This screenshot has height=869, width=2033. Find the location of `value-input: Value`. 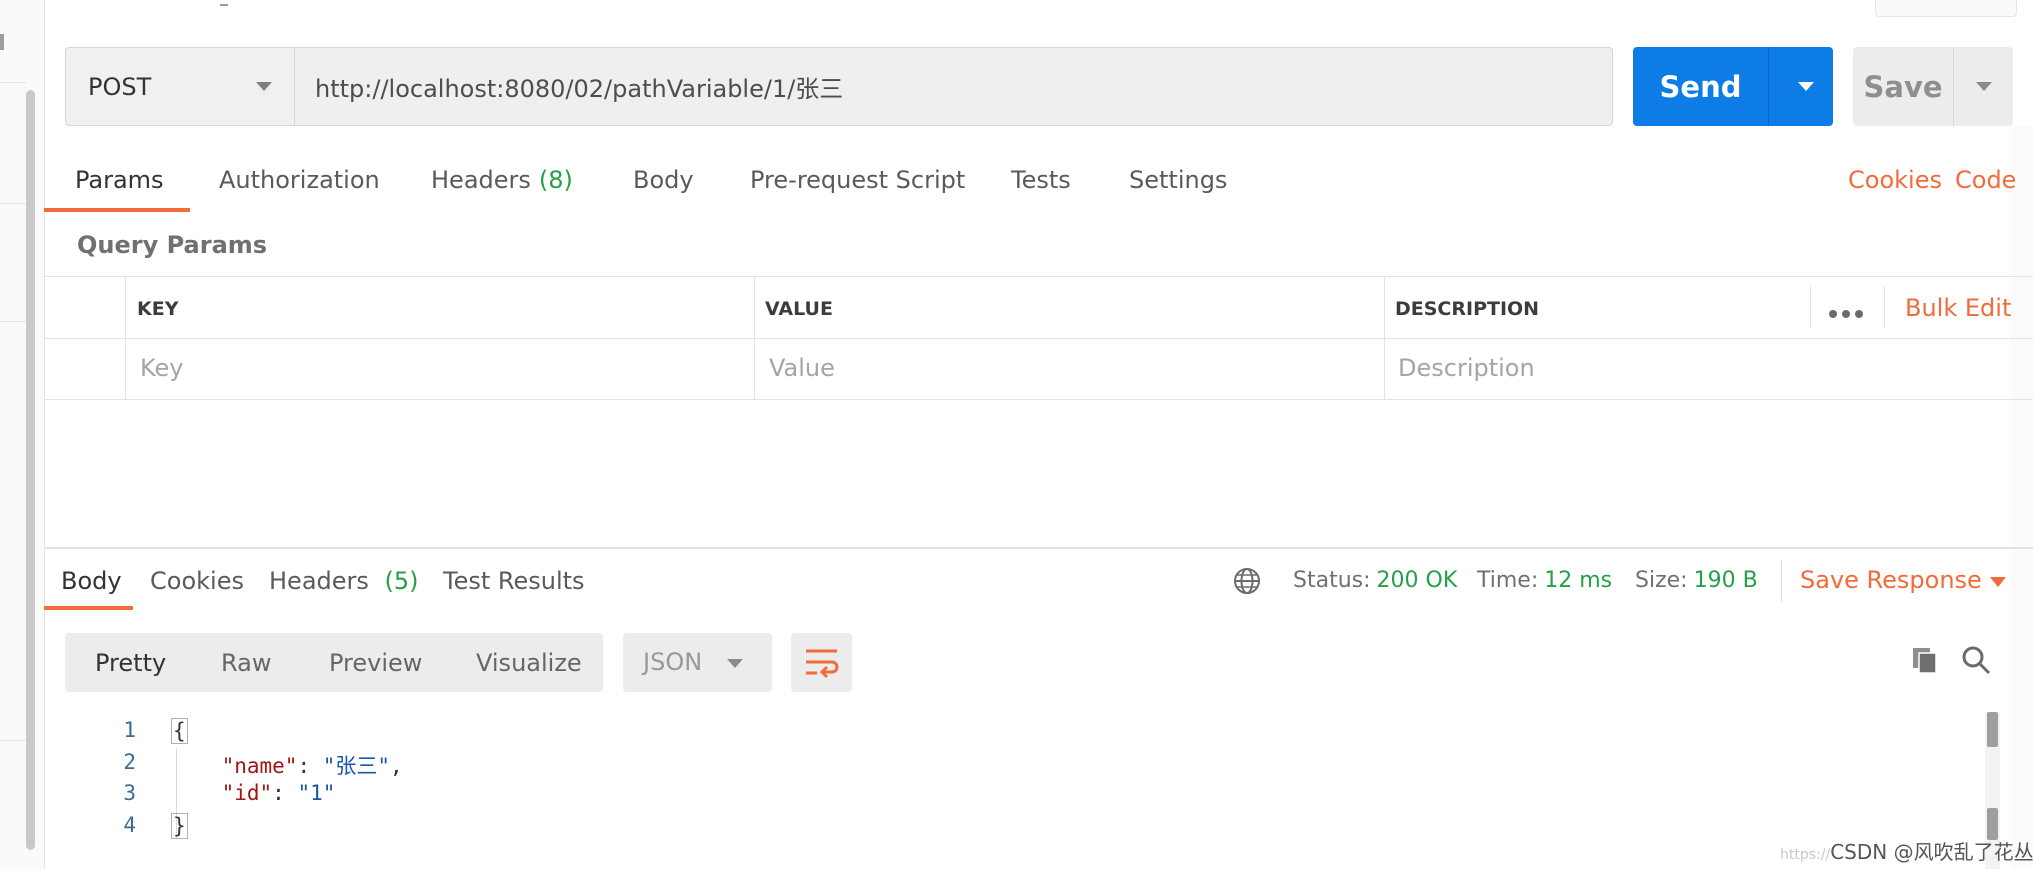

value-input: Value is located at coordinates (802, 368).